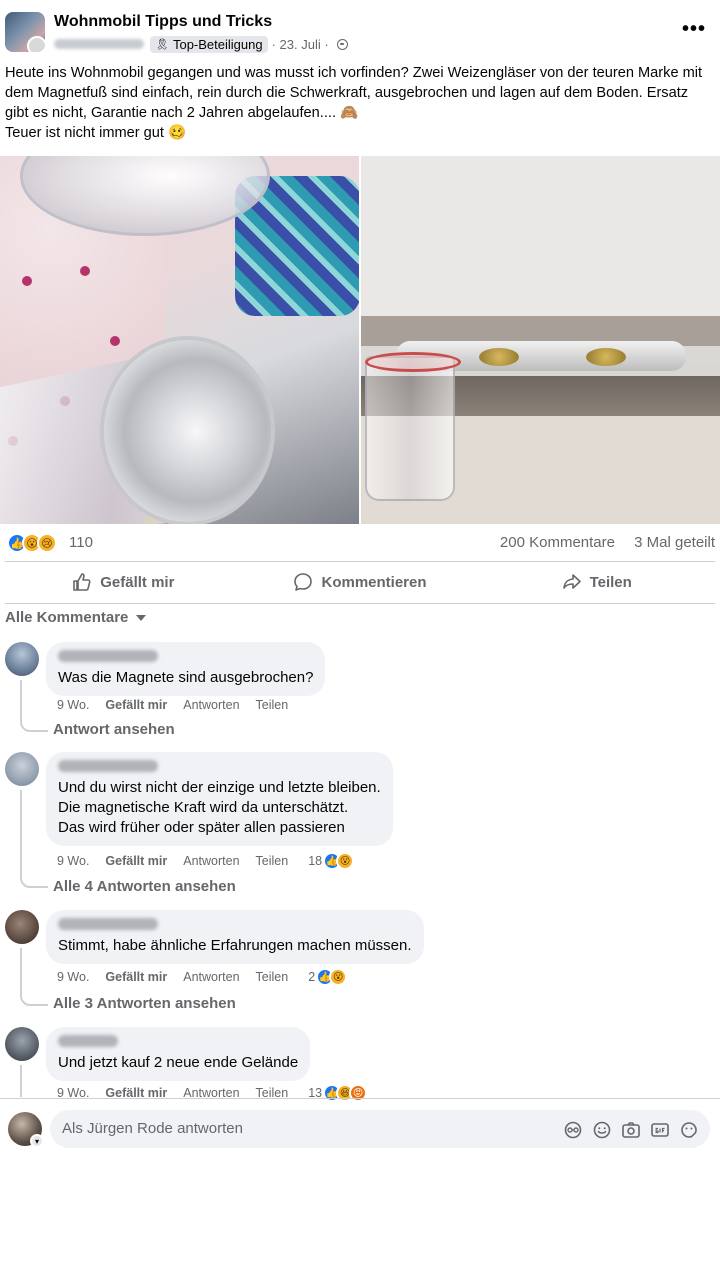  I want to click on comment-meta: 9 Wo. Gefällt mir Antworten Teilen 2 👍 😮, so click(202, 977).